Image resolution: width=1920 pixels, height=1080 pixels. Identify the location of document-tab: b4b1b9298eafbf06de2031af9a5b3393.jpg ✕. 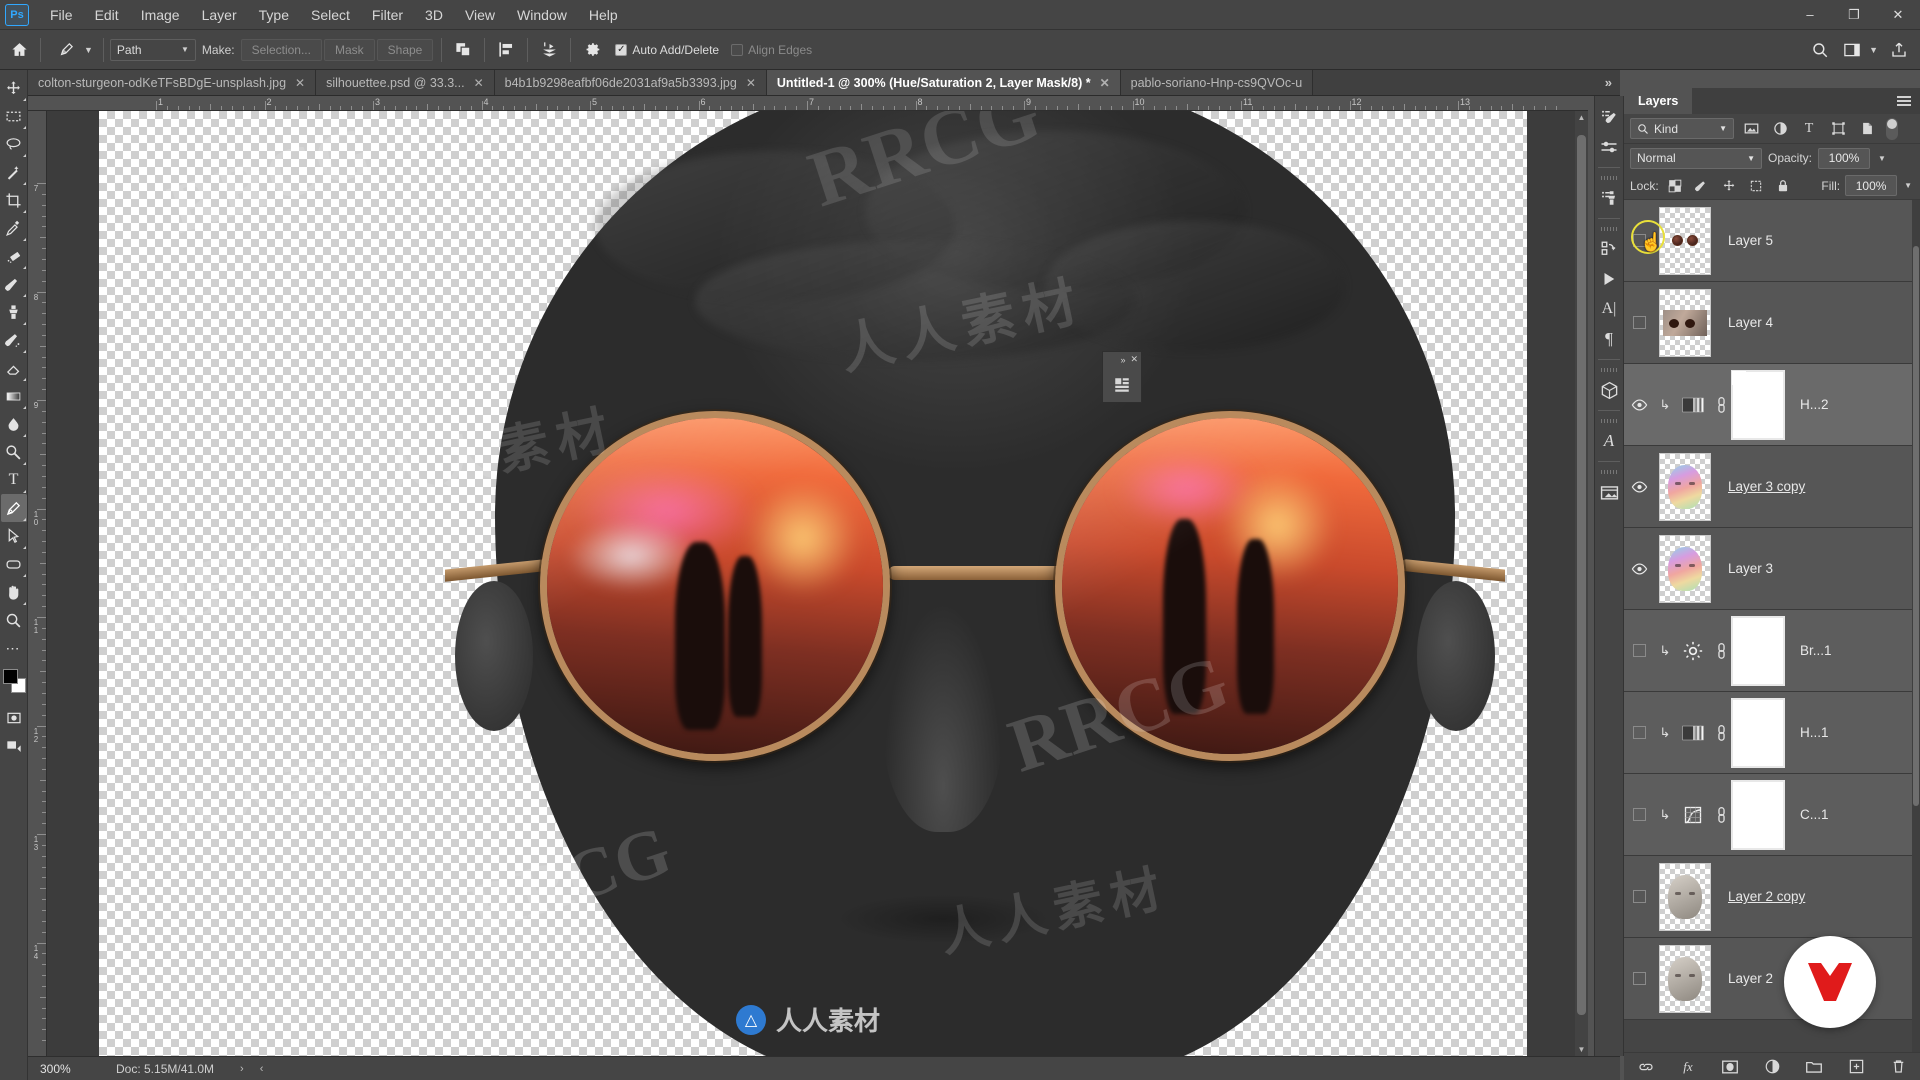
(630, 82).